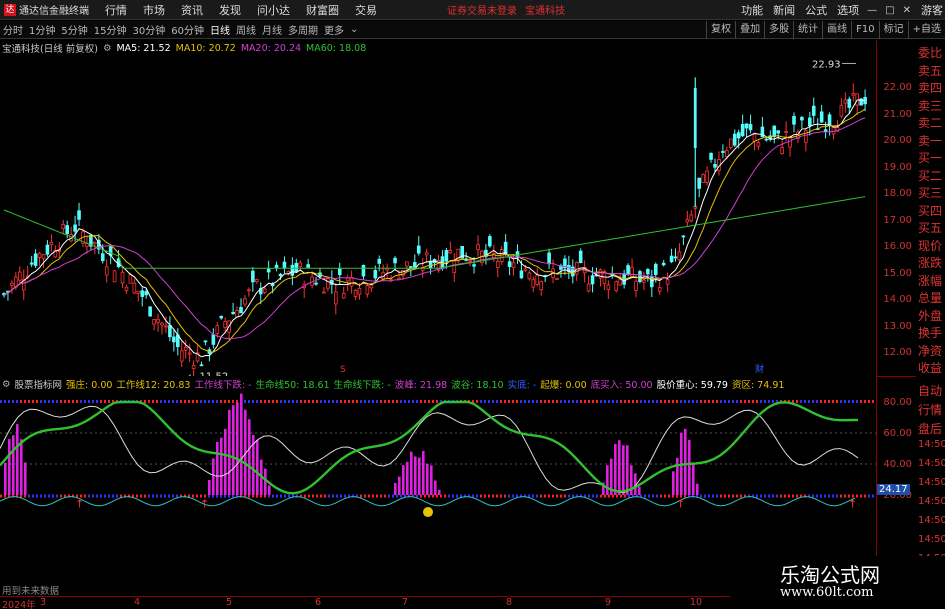 This screenshot has height=609, width=945. What do you see at coordinates (930, 315) in the screenshot?
I see `quote-field-15: 外盘` at bounding box center [930, 315].